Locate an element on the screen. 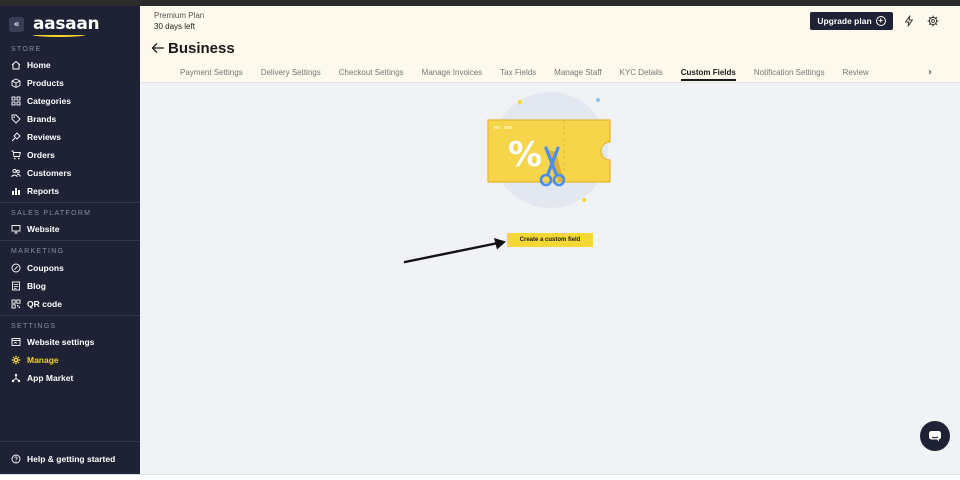 The image size is (960, 480). sidebar-item-label: Help & getting started is located at coordinates (71, 459).